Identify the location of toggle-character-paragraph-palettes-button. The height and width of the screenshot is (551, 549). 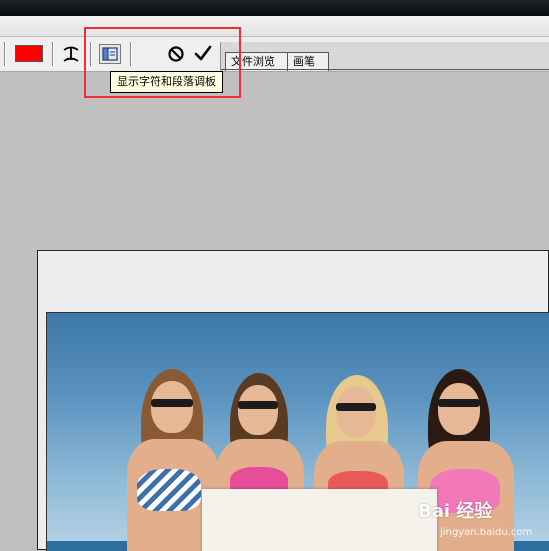
(110, 54).